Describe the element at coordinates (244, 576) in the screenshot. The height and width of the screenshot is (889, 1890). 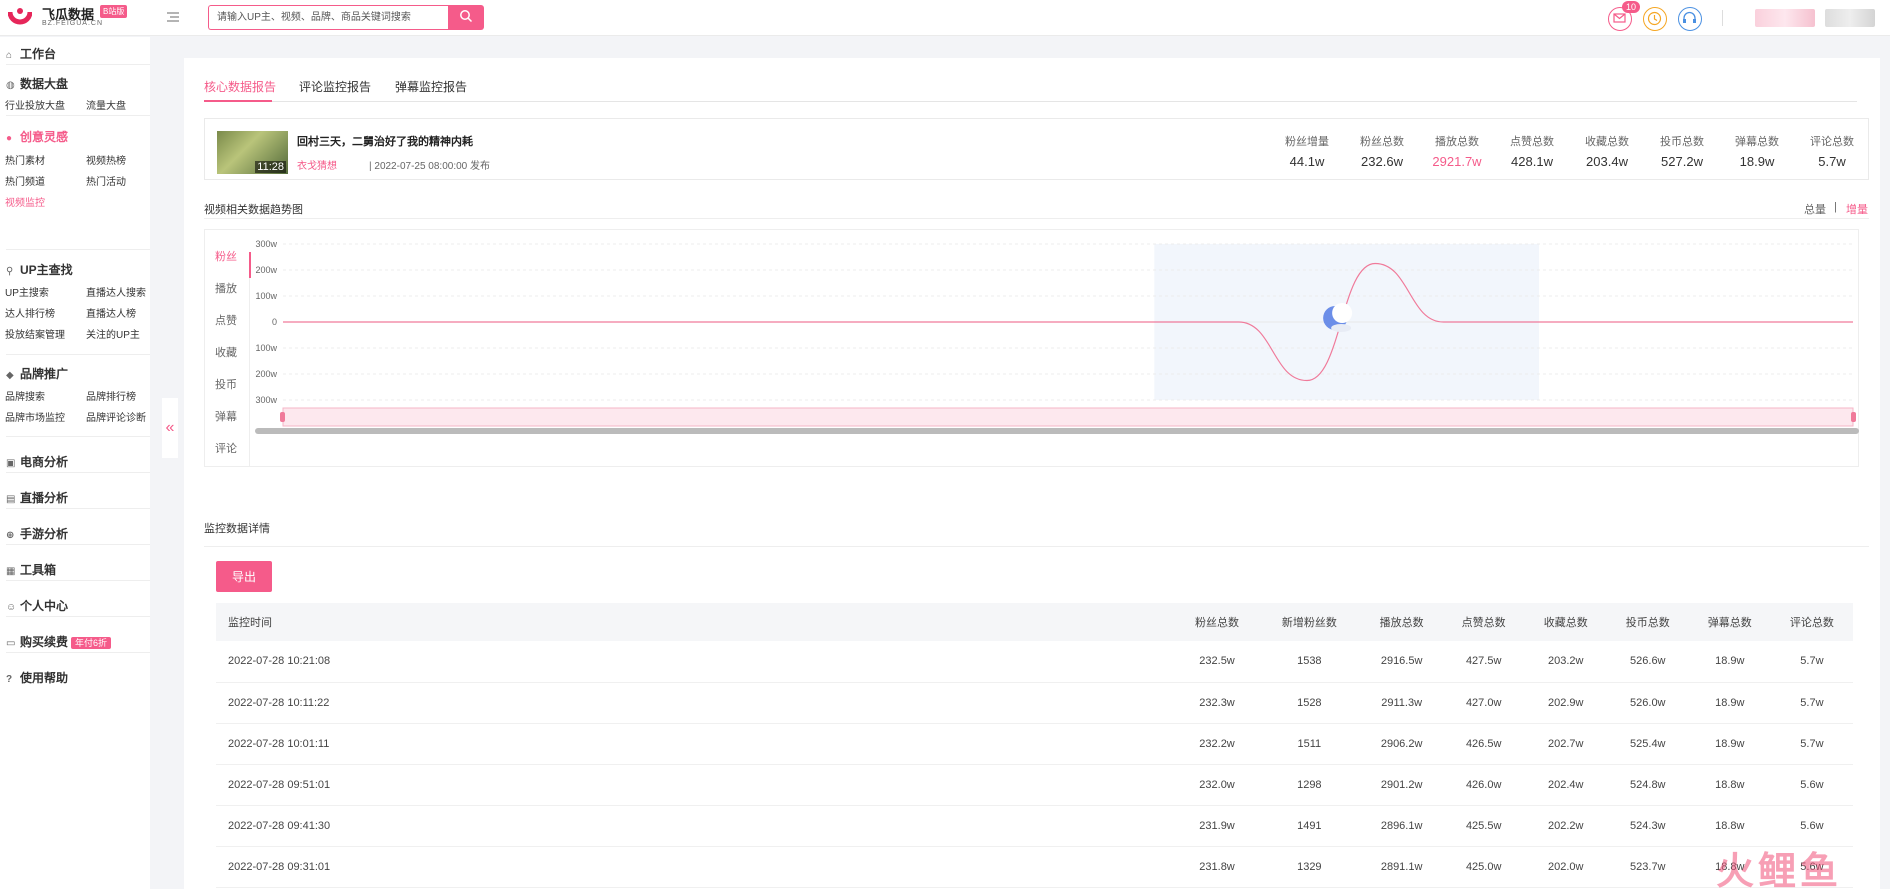
I see `export-button: 导出` at that location.